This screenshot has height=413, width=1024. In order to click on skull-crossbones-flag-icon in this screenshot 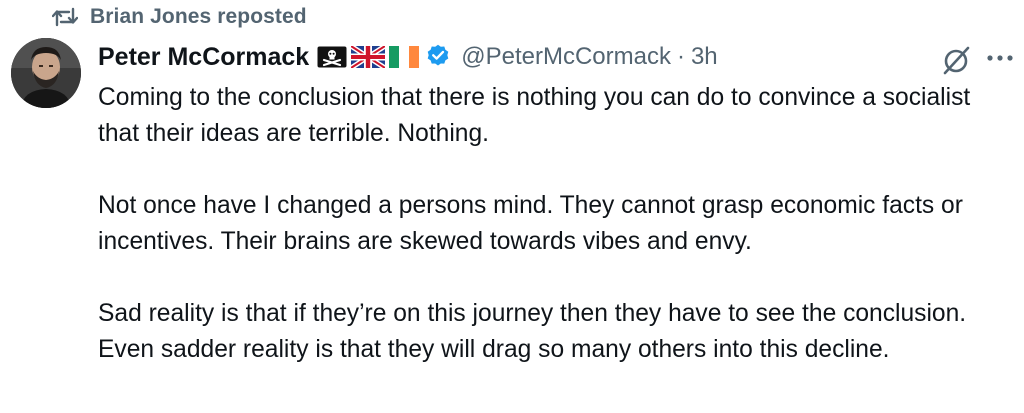, I will do `click(332, 57)`.